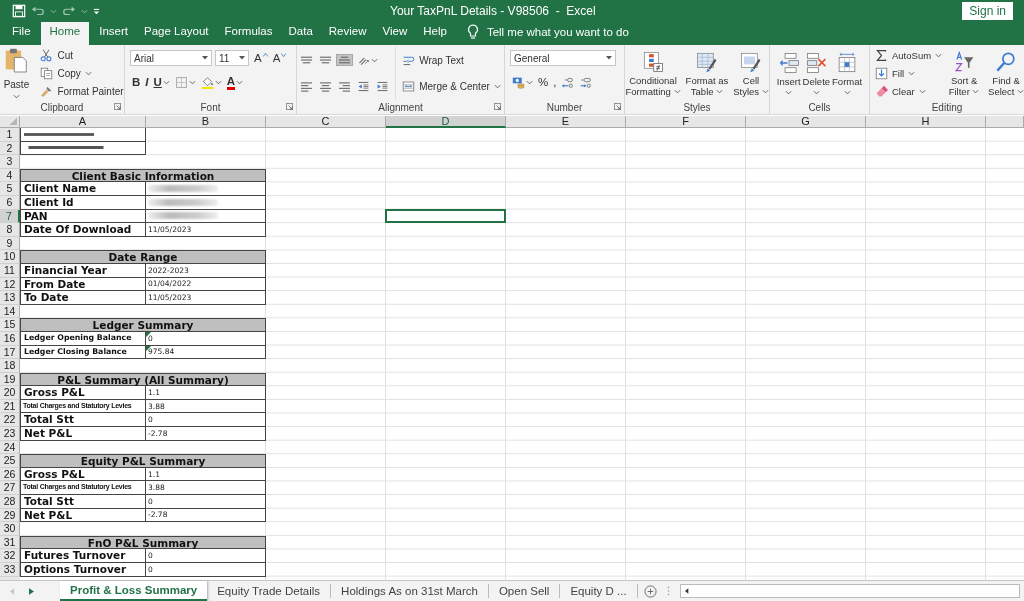 The image size is (1024, 601). What do you see at coordinates (524, 591) in the screenshot?
I see `sheet-tab: Open Sell` at bounding box center [524, 591].